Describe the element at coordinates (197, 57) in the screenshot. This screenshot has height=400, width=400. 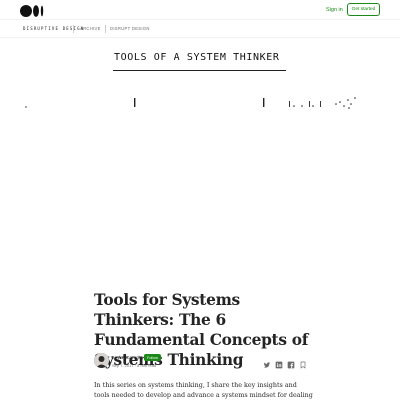
I see `hero-illustration-title: TOOLS OF A SYSTEM THINKER` at that location.